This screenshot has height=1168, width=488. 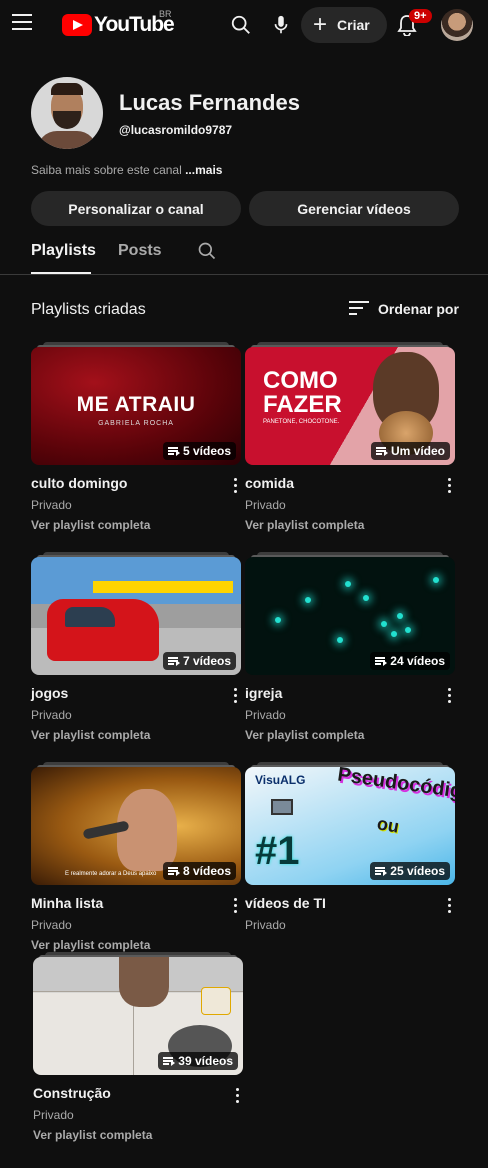 What do you see at coordinates (269, 483) in the screenshot?
I see `playlist-title: comida` at bounding box center [269, 483].